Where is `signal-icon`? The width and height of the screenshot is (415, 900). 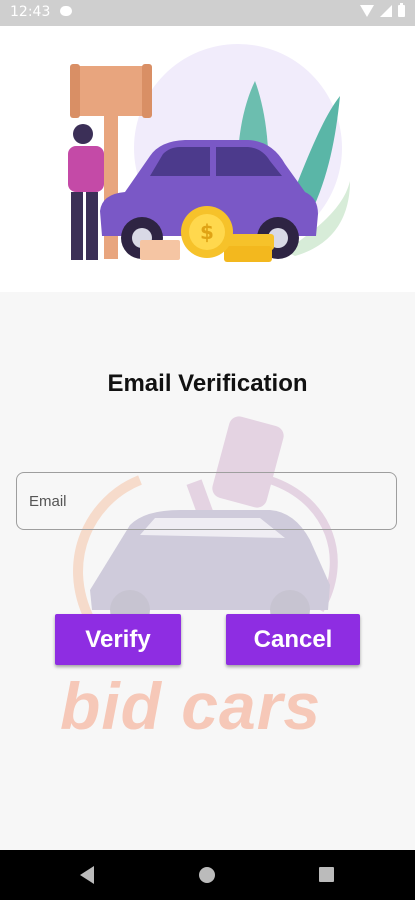
signal-icon is located at coordinates (386, 11).